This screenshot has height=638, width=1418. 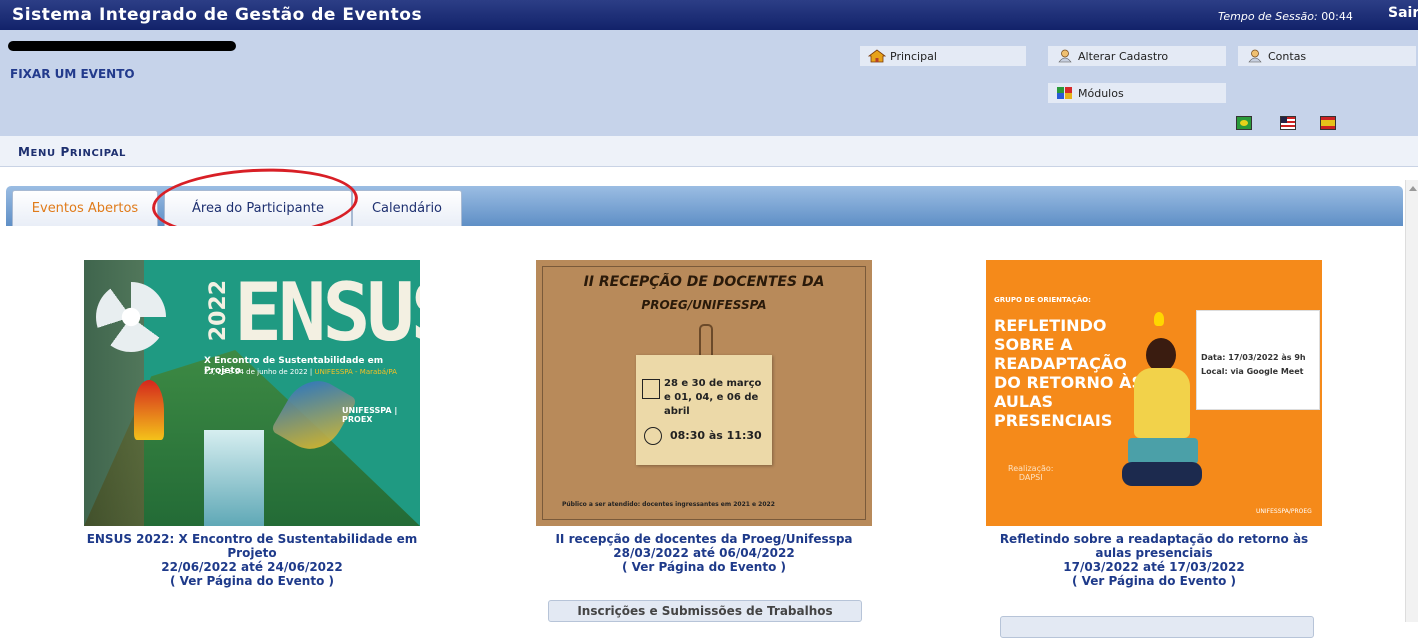 What do you see at coordinates (327, 312) in the screenshot?
I see `poster-ensus-title: ENSUS` at bounding box center [327, 312].